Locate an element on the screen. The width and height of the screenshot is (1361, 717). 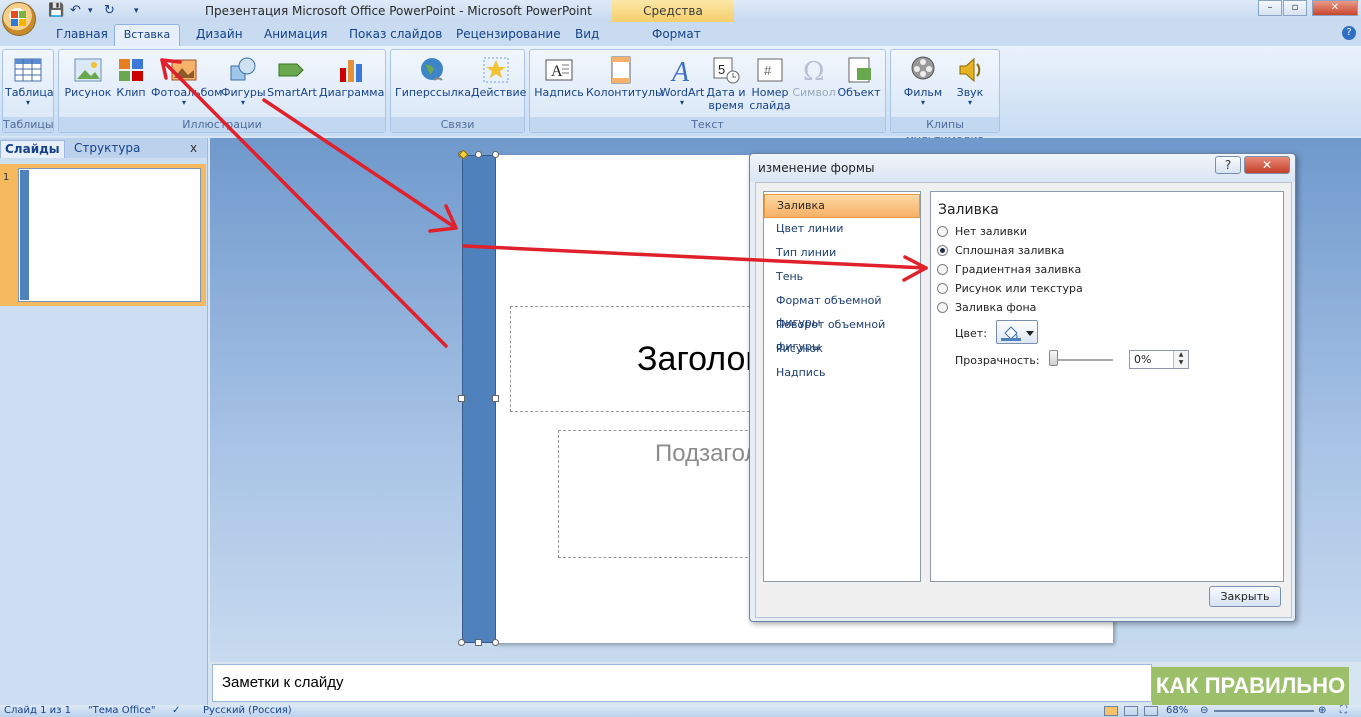
selected-rectangle-shape is located at coordinates (479, 399).